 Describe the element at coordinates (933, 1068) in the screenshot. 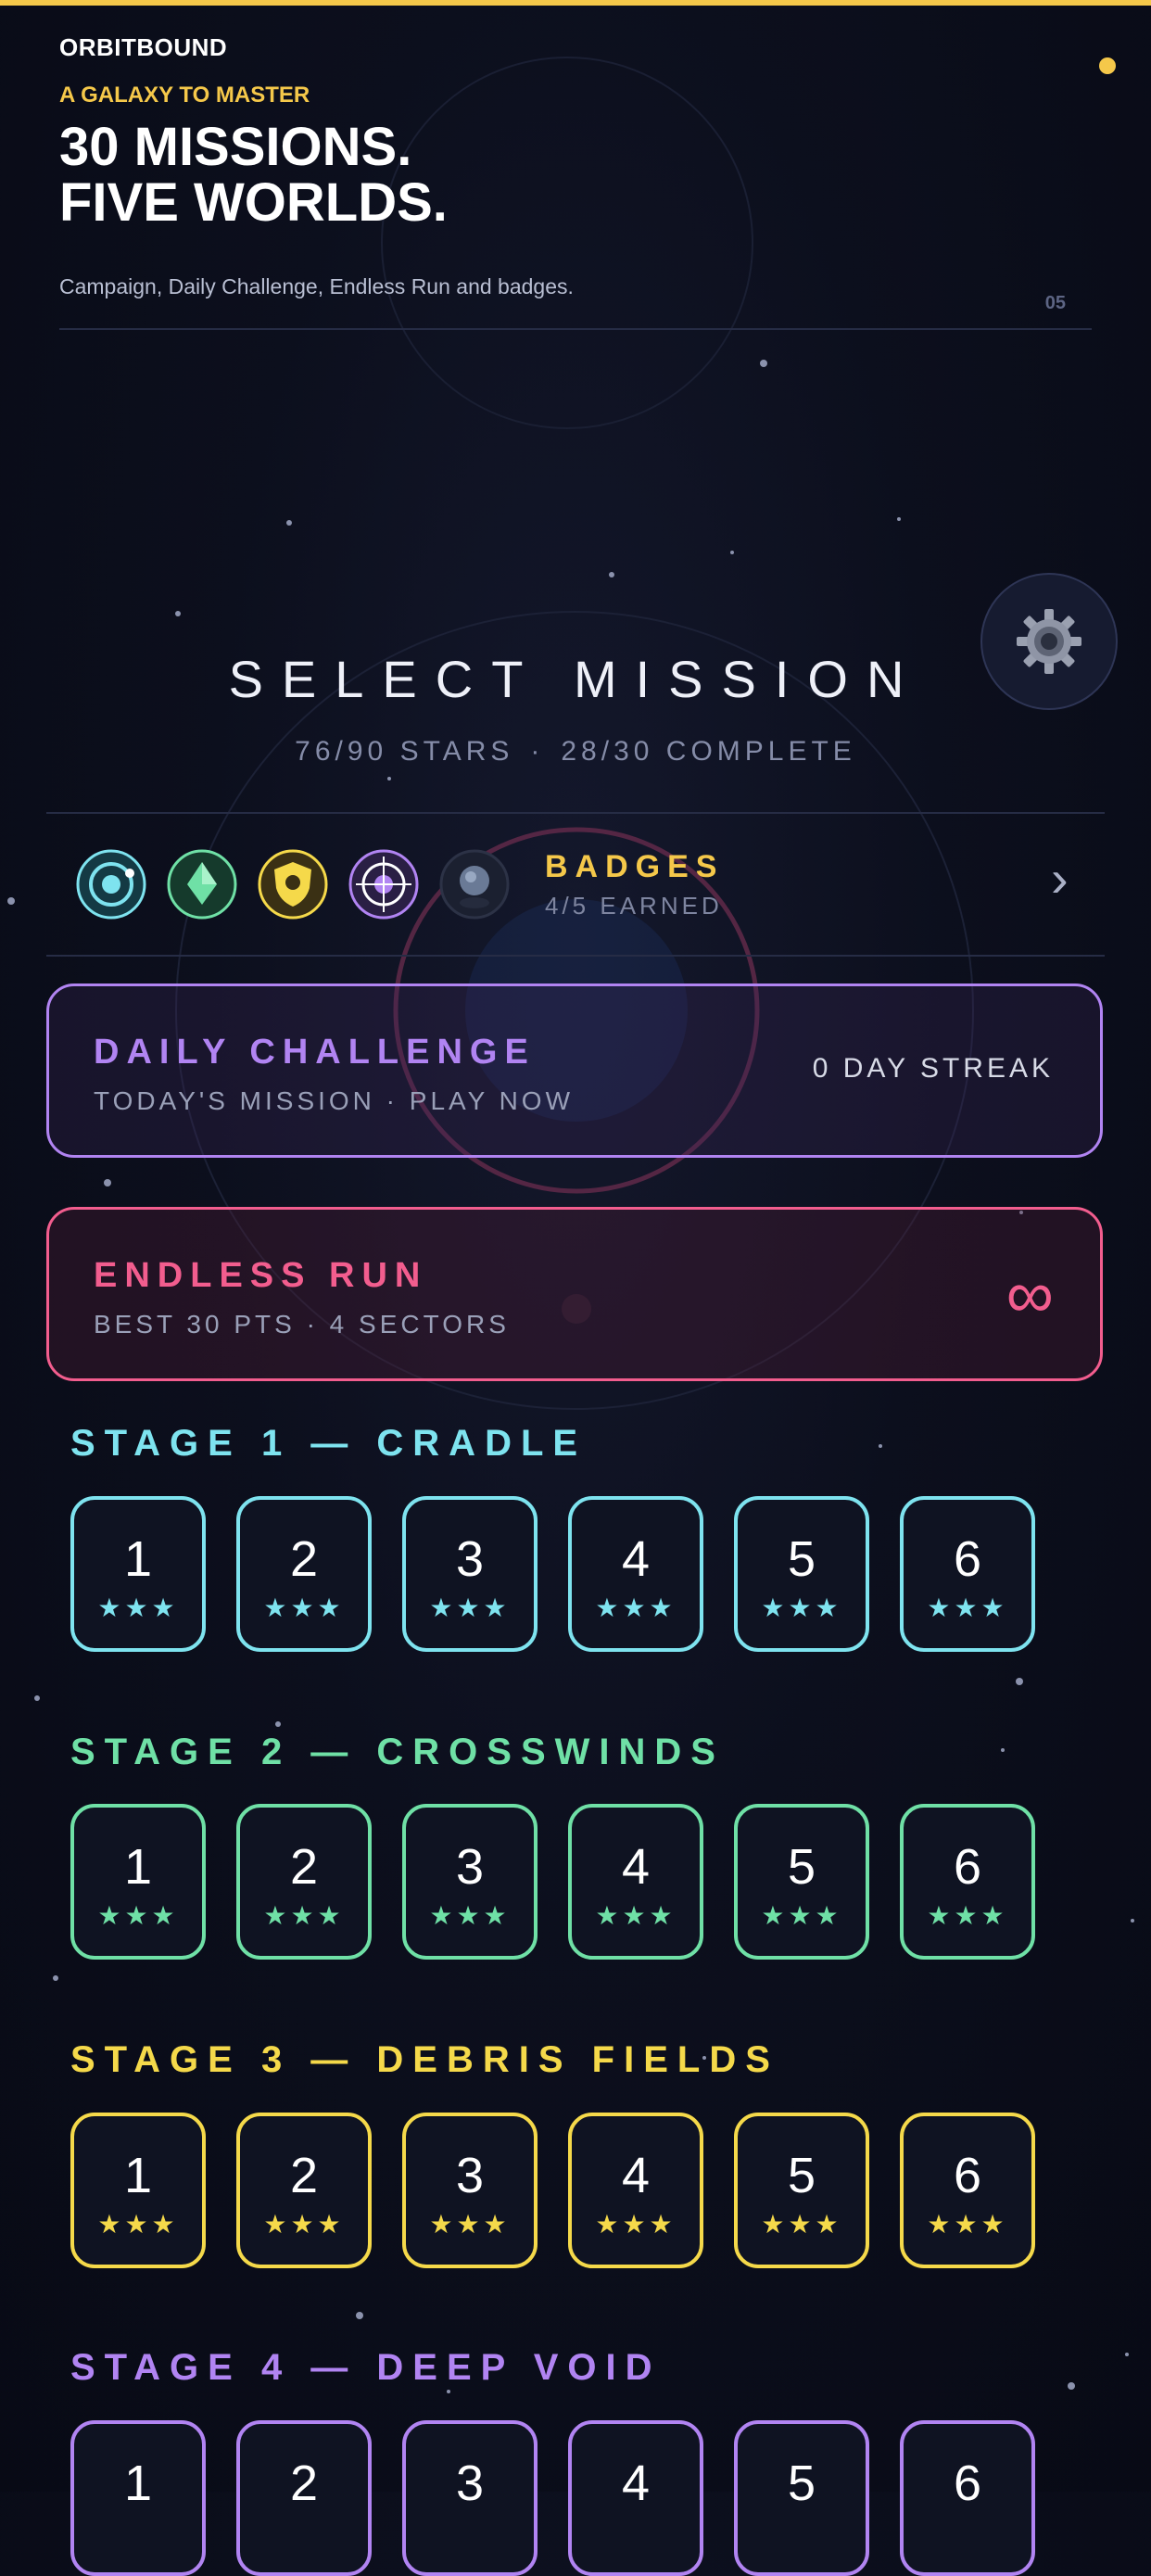

I see `streak-counter: 0 DAY STREAK` at that location.